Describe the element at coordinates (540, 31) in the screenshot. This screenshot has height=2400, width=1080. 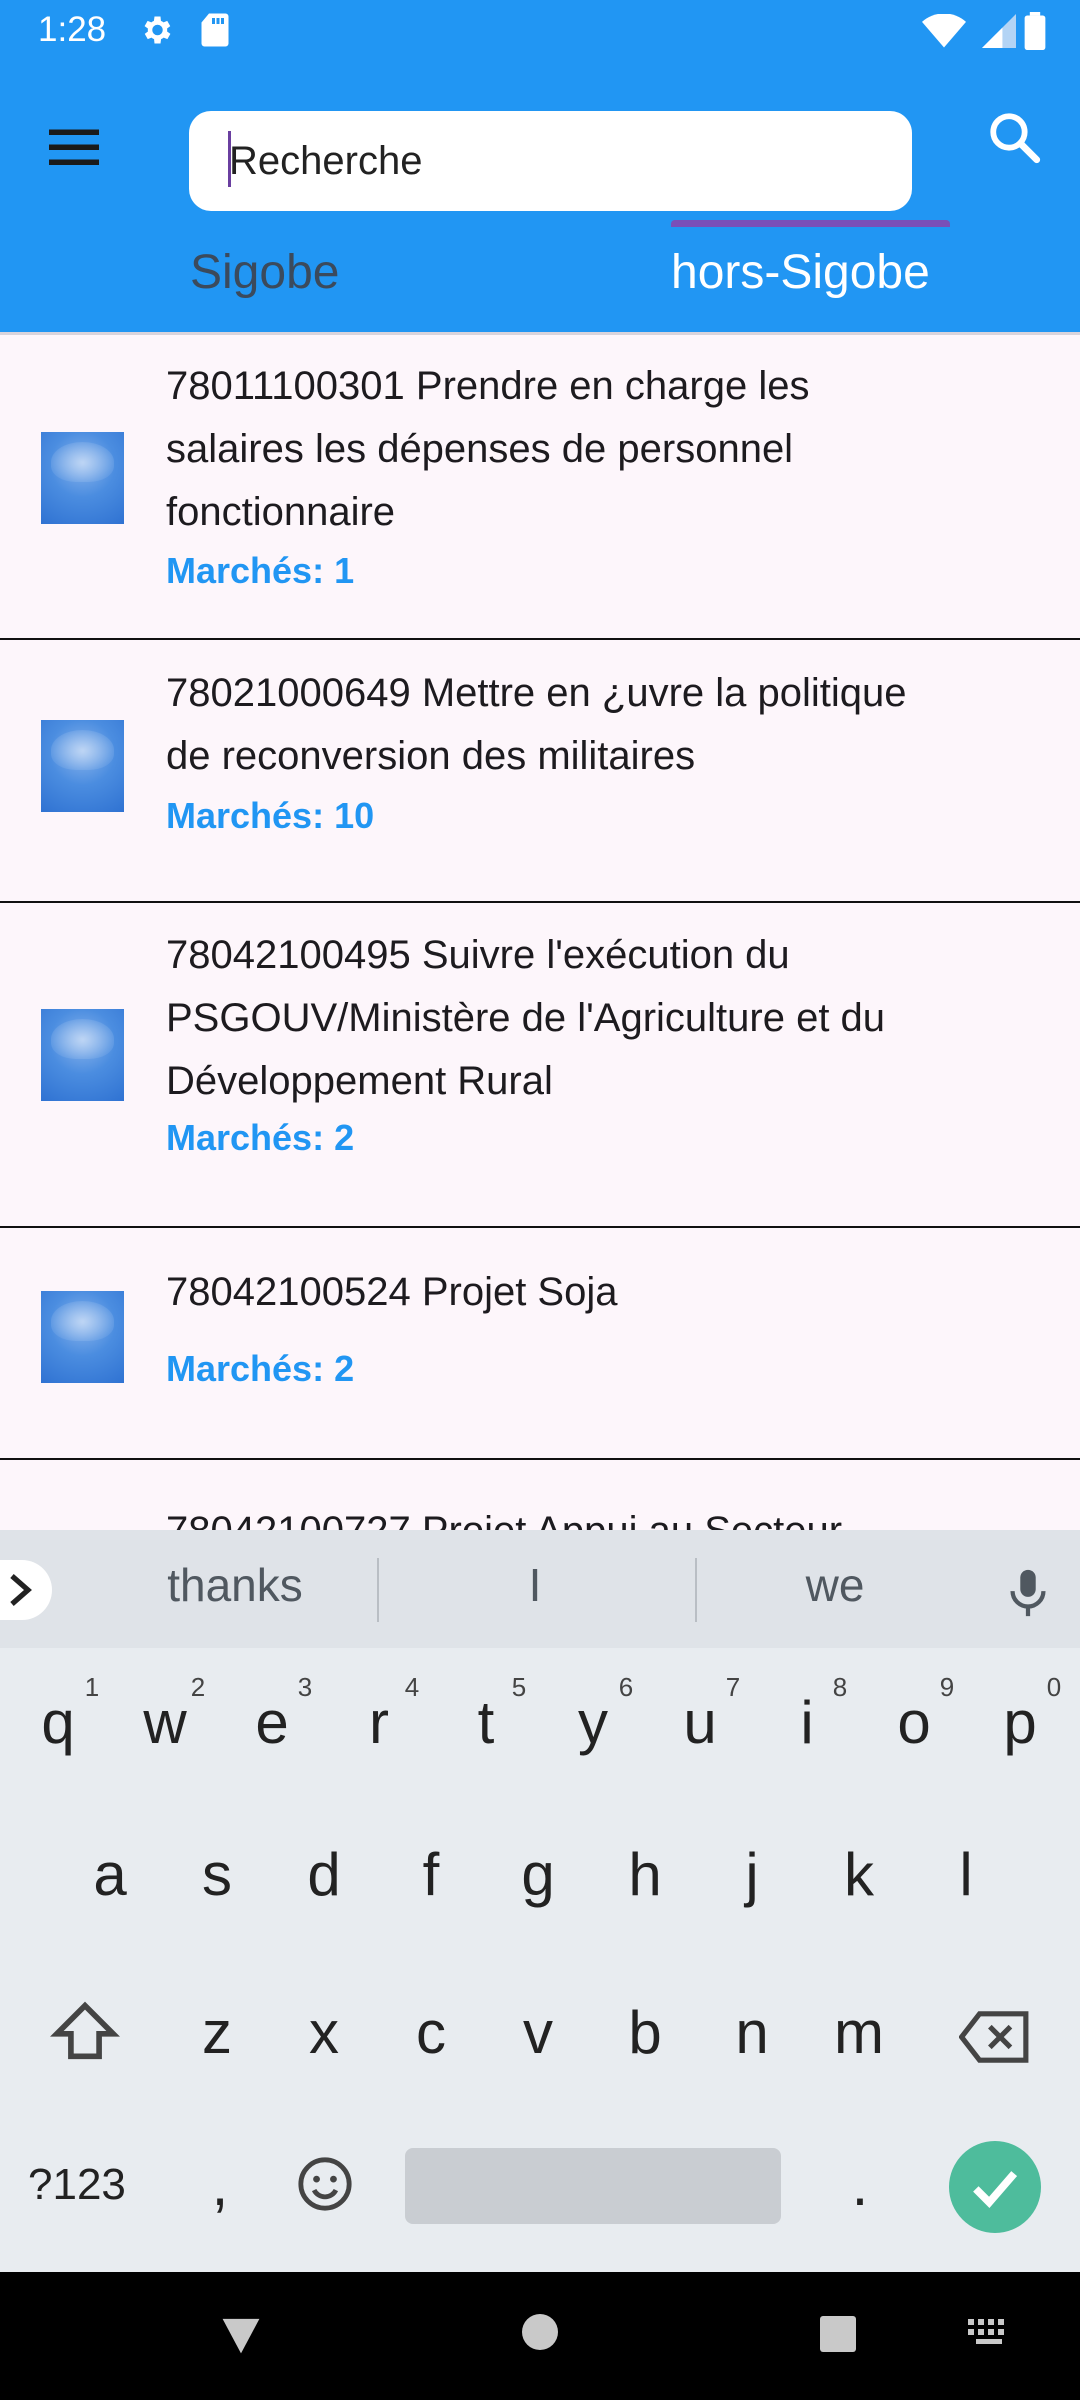
I see `status-bar: 1:28` at that location.